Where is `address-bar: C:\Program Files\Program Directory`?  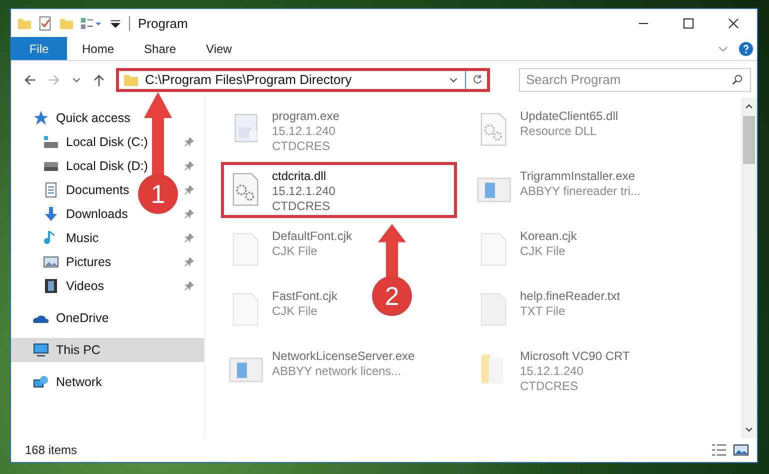 address-bar: C:\Program Files\Program Directory is located at coordinates (303, 80).